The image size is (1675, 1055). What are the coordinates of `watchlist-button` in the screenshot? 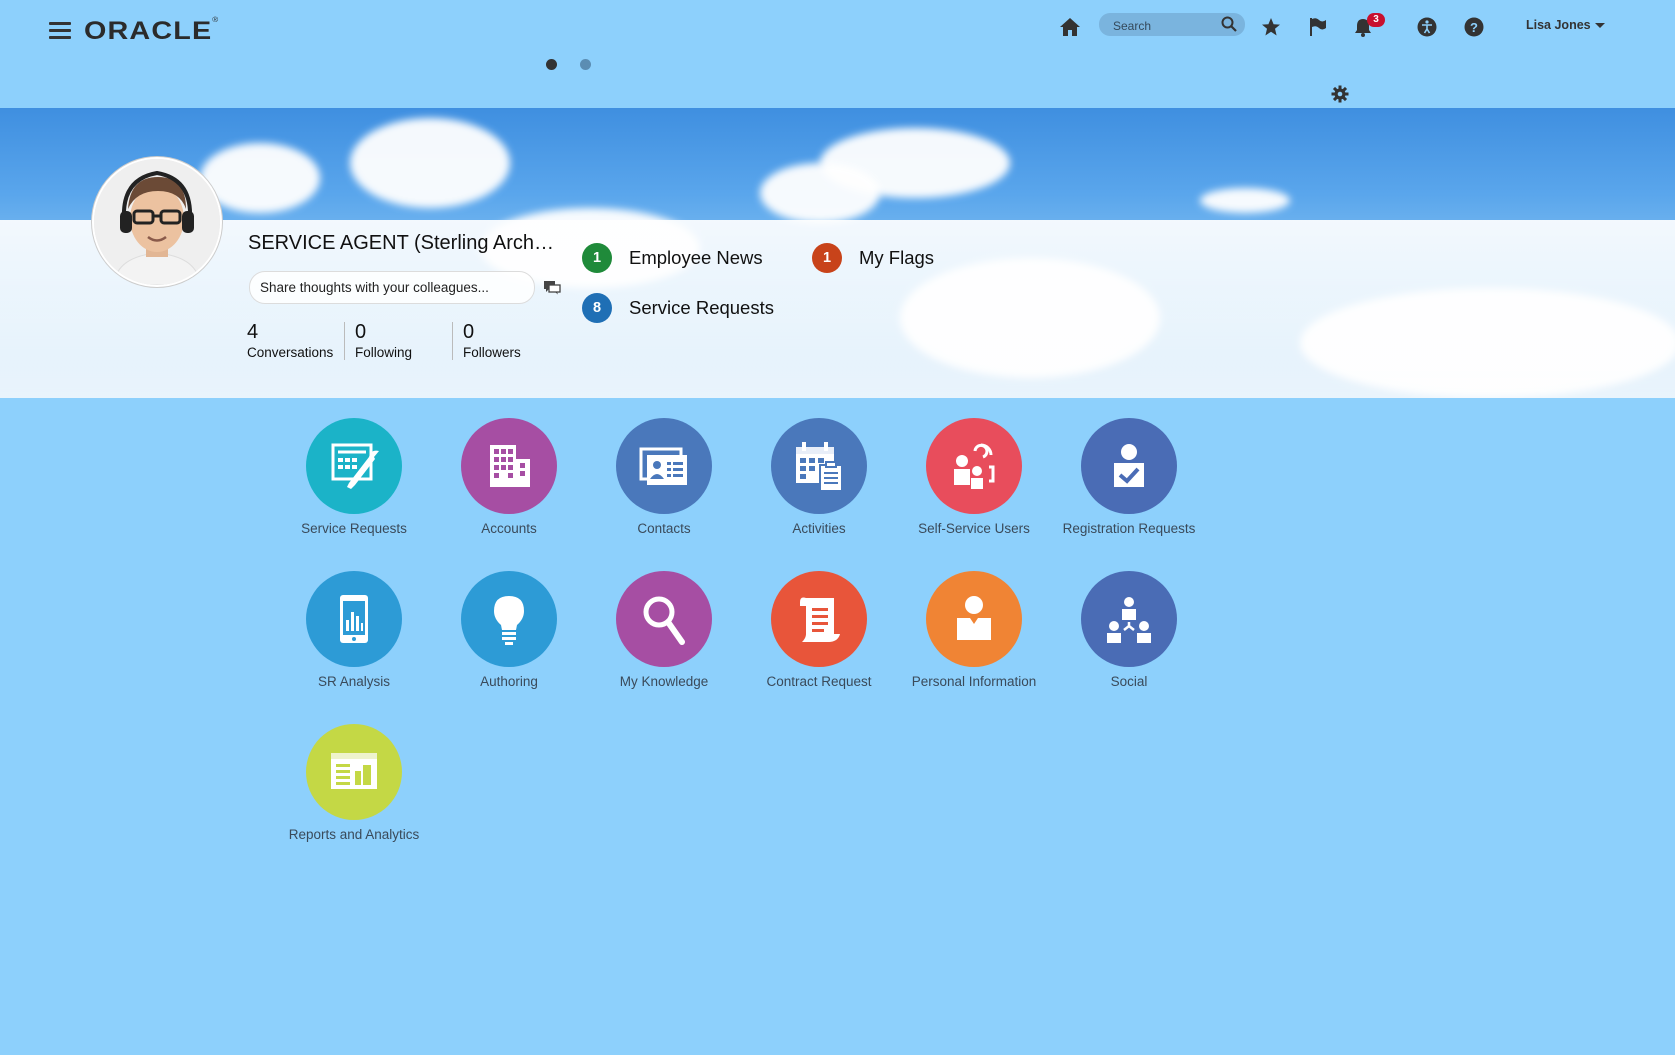 It's located at (1318, 27).